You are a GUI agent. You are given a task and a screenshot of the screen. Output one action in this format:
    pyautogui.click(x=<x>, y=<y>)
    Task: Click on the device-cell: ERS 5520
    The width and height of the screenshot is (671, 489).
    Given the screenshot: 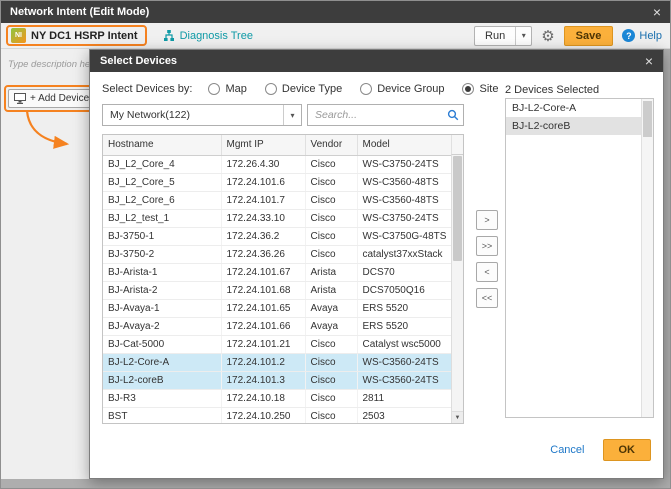 What is the action you would take?
    pyautogui.click(x=405, y=326)
    